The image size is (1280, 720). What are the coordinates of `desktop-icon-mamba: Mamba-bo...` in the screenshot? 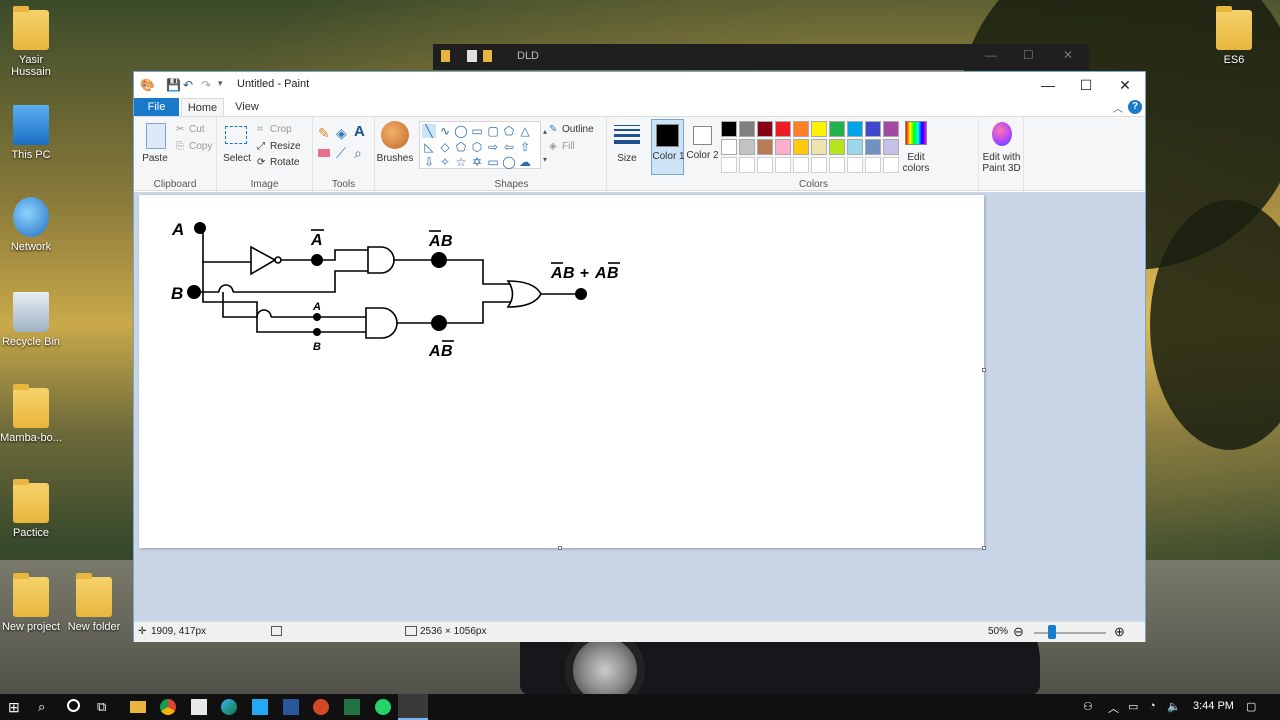 It's located at (32, 414).